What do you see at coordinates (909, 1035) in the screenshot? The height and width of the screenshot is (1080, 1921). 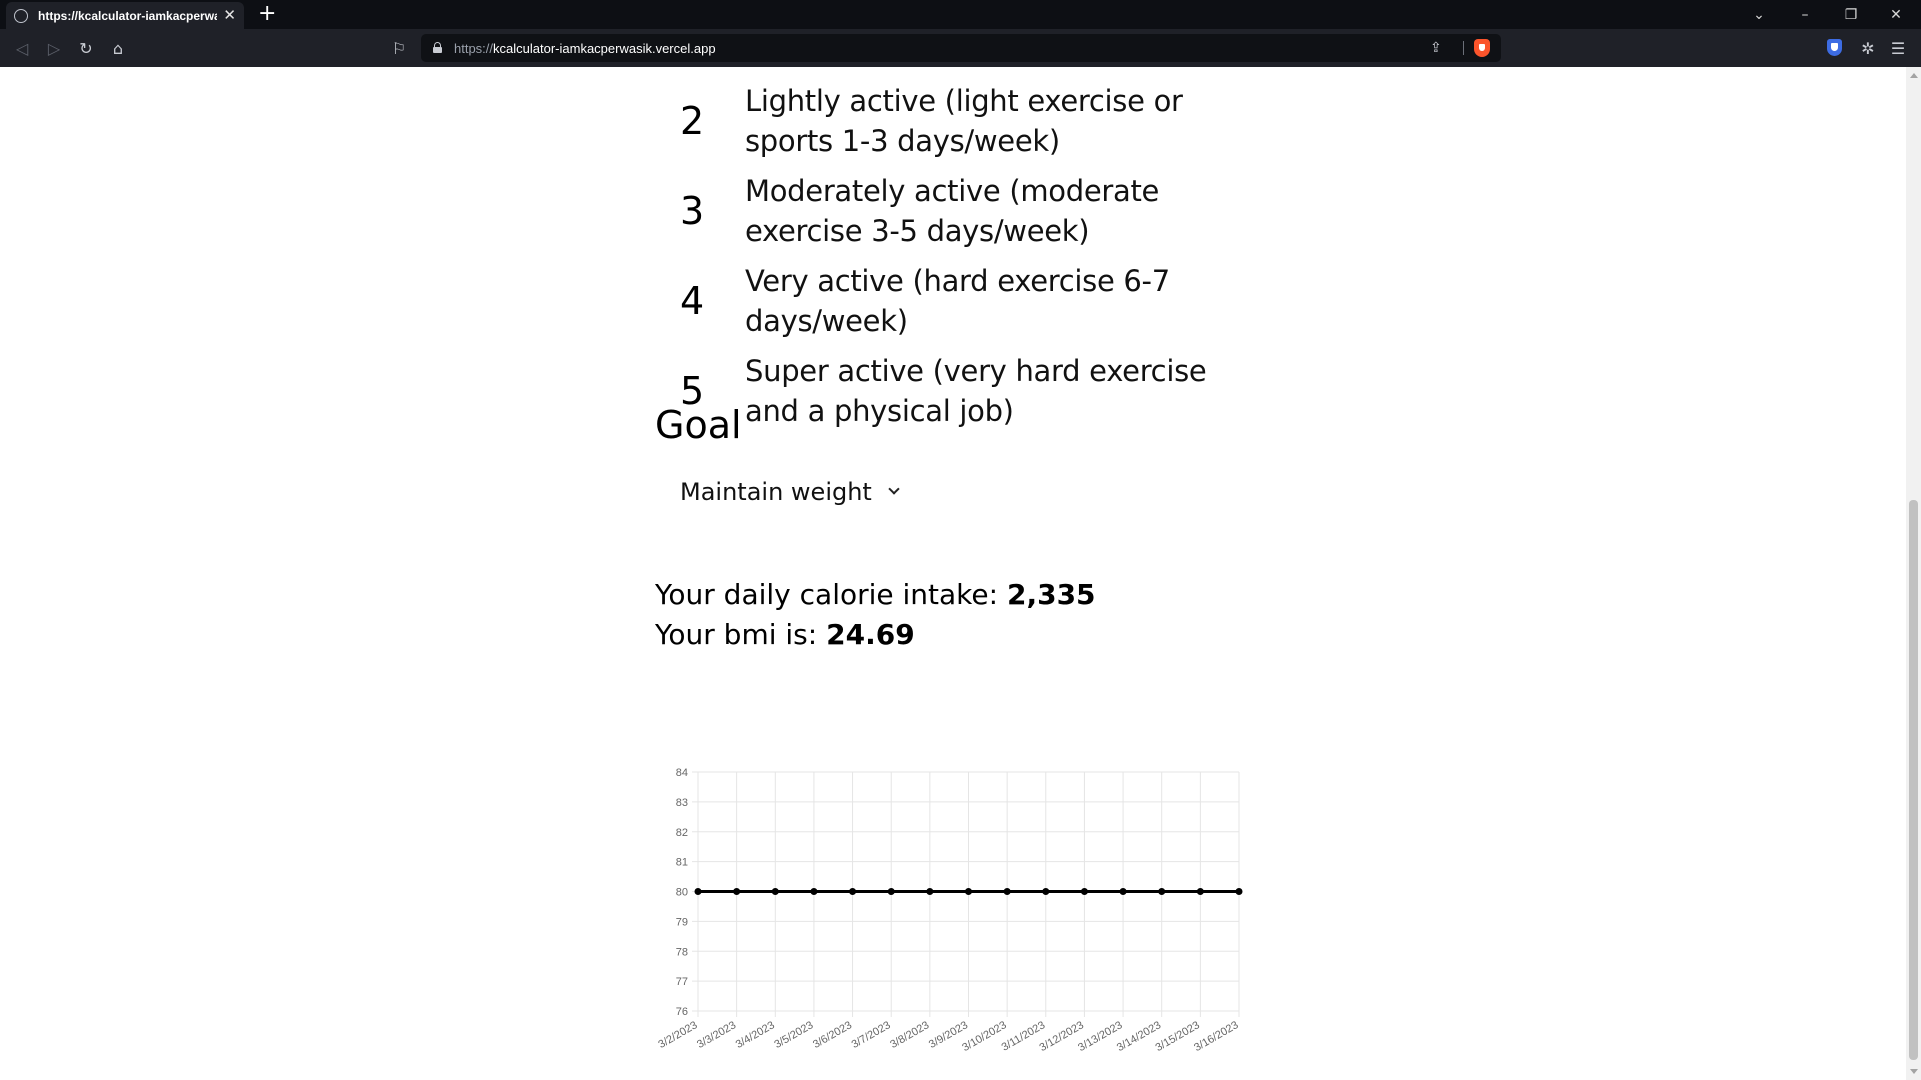 I see `x-tick-label: 3/8/2023` at bounding box center [909, 1035].